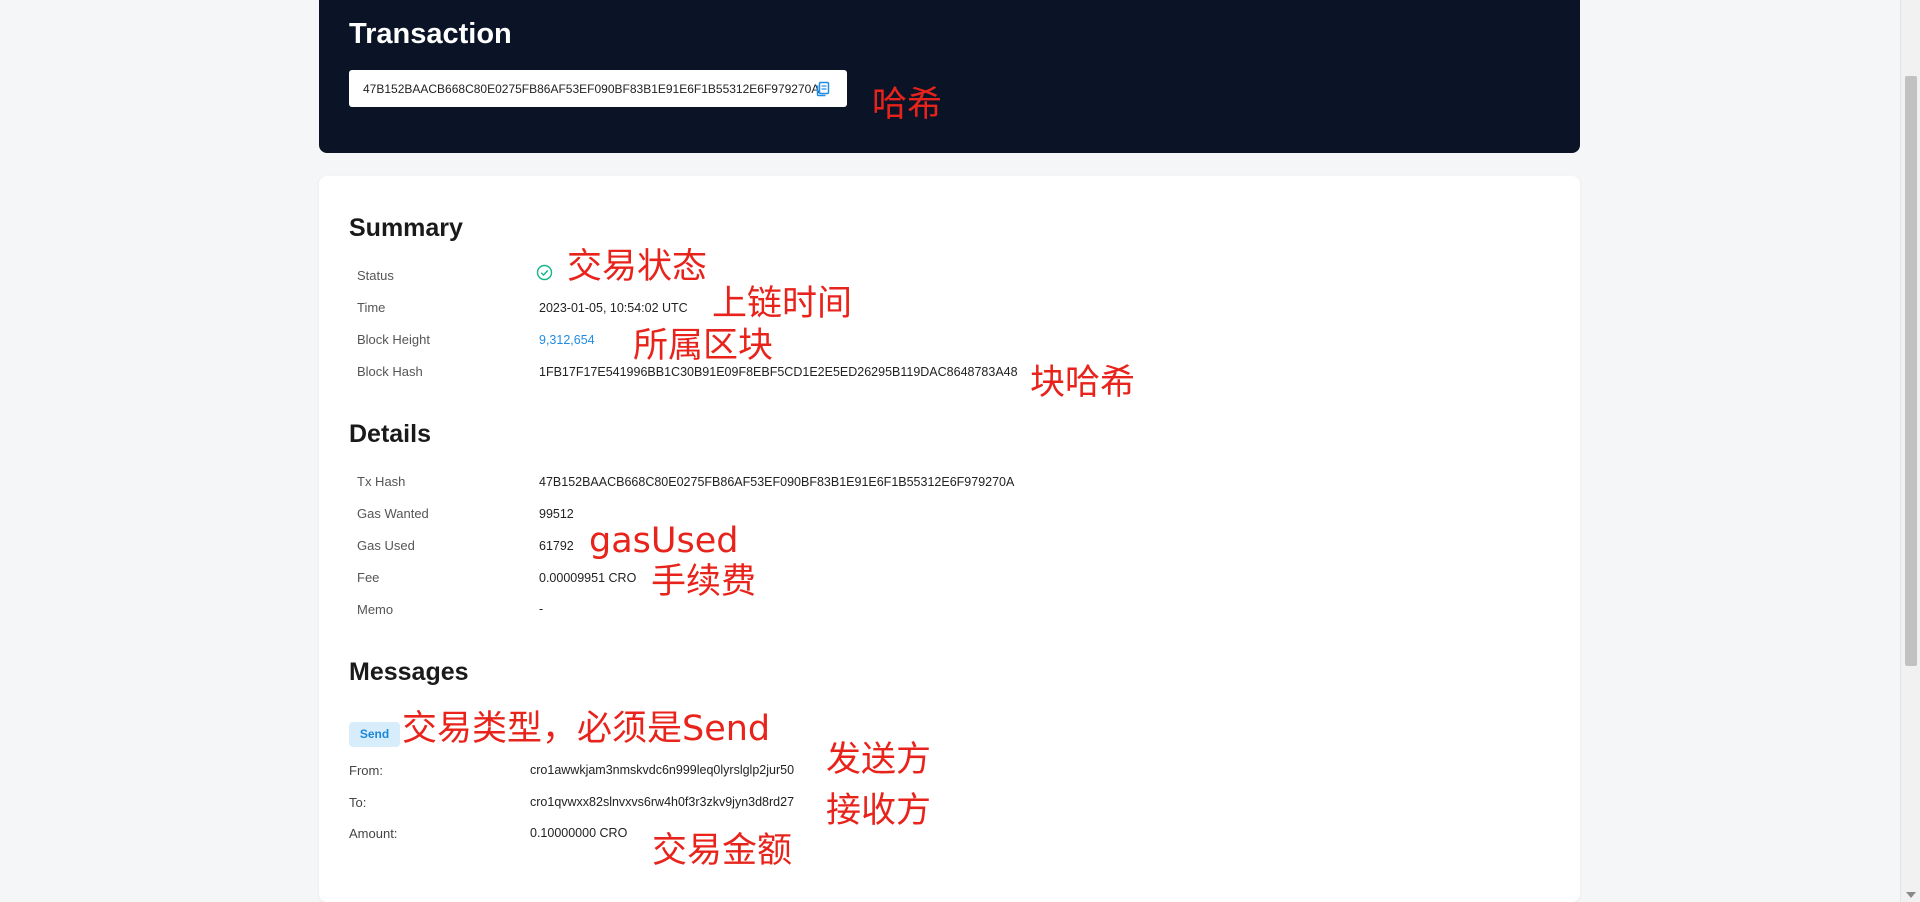 This screenshot has height=902, width=1920. Describe the element at coordinates (358, 802) in the screenshot. I see `to-label: To:` at that location.